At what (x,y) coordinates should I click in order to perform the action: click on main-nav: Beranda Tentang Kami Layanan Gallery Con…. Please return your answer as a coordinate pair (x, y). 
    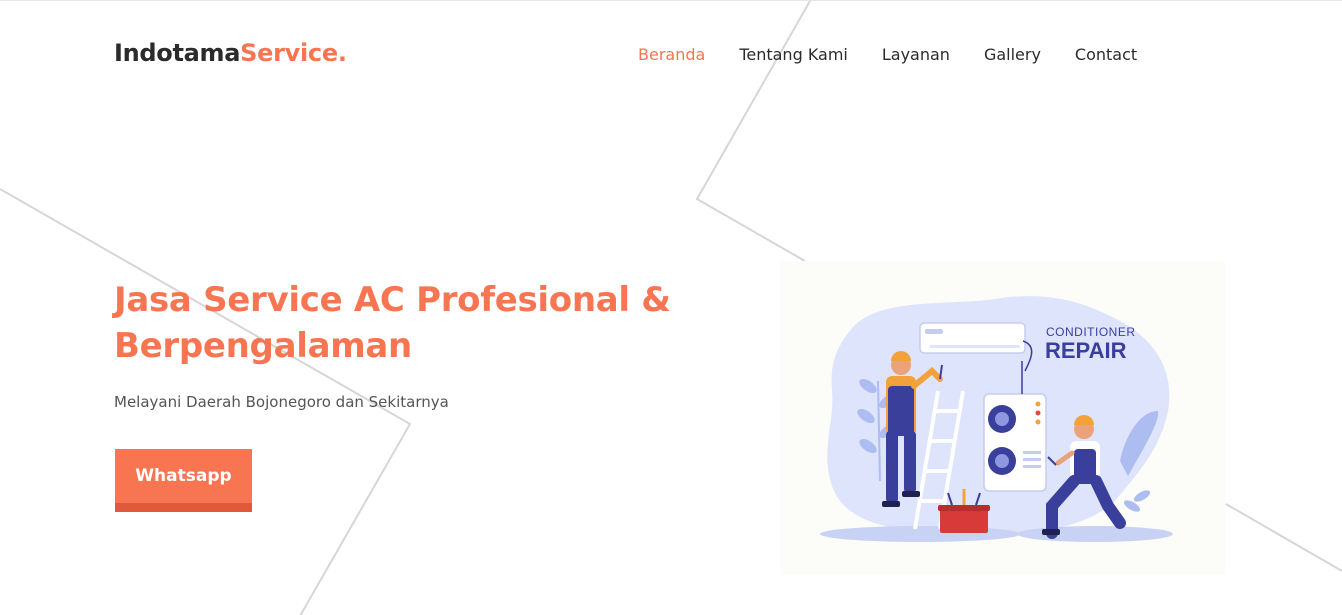
    Looking at the image, I should click on (887, 54).